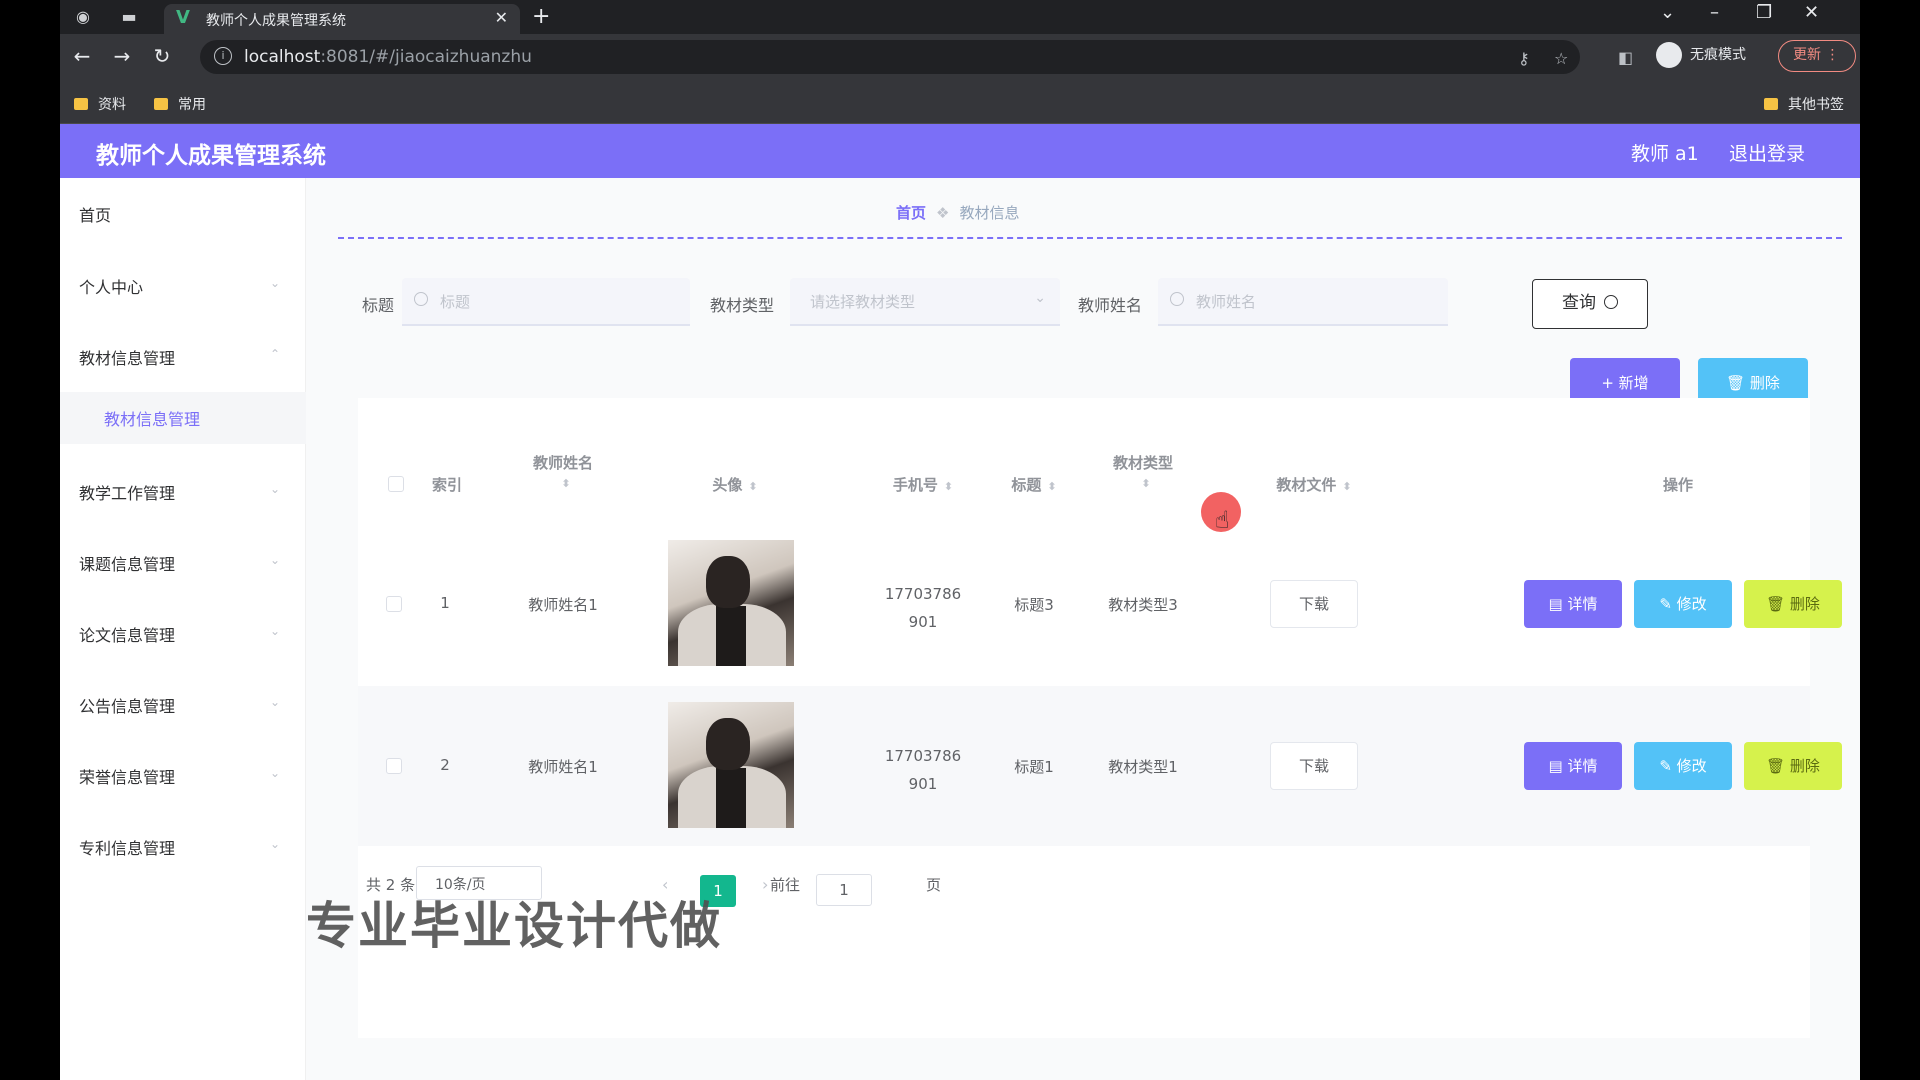 The height and width of the screenshot is (1080, 1920). I want to click on teacher-label: 教师姓名, so click(1110, 305).